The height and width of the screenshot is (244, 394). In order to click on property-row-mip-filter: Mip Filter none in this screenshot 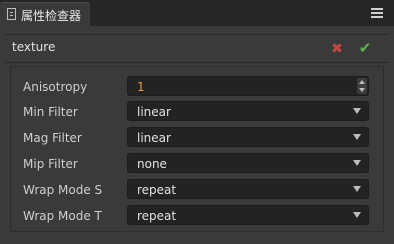, I will do `click(197, 164)`.